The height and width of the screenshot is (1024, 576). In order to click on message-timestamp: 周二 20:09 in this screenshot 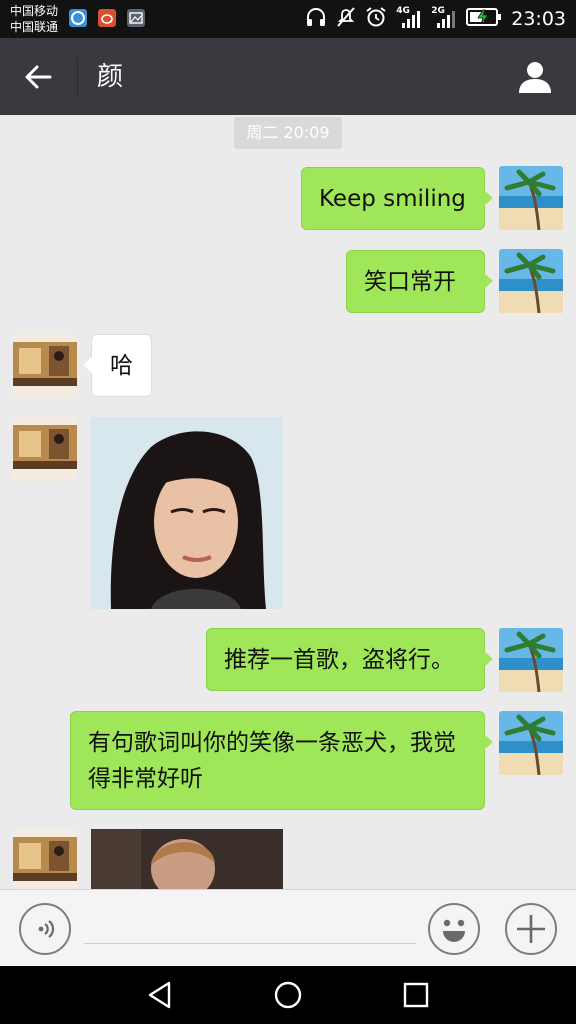, I will do `click(288, 133)`.